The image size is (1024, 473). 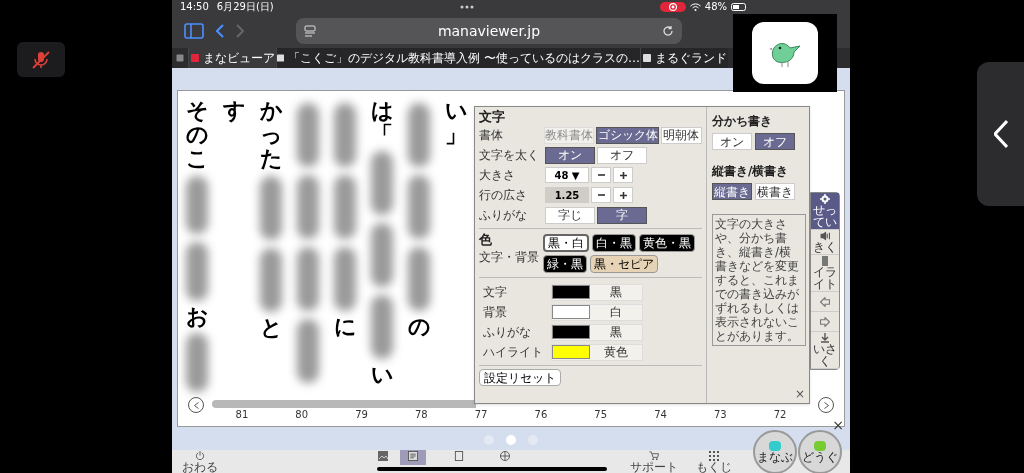 What do you see at coordinates (520, 377) in the screenshot?
I see `reset-settings-button: 設定リセット` at bounding box center [520, 377].